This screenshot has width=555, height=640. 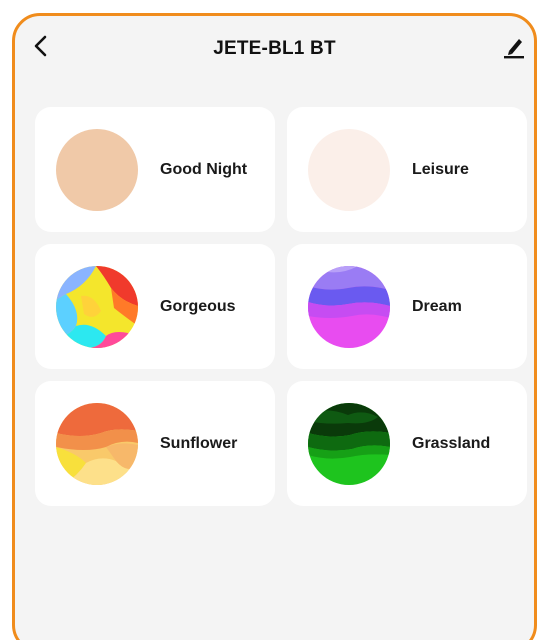 What do you see at coordinates (97, 170) in the screenshot?
I see `scene-swatch-good-night` at bounding box center [97, 170].